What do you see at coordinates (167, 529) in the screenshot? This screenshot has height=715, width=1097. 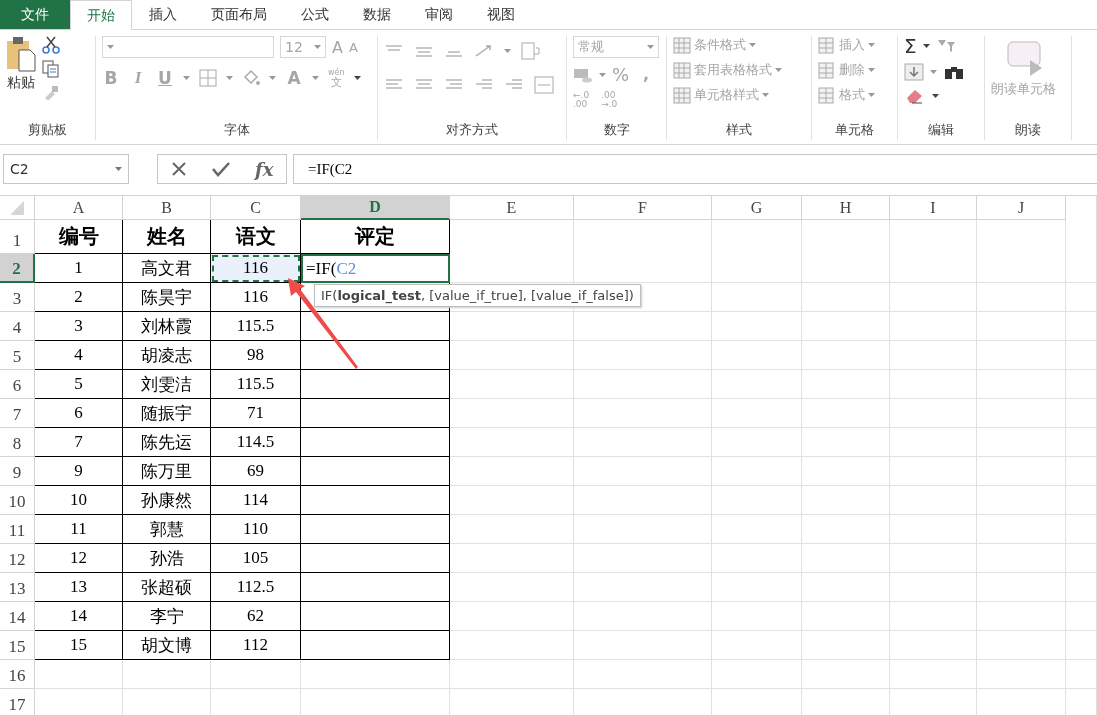 I see `table-cell: 郭慧` at bounding box center [167, 529].